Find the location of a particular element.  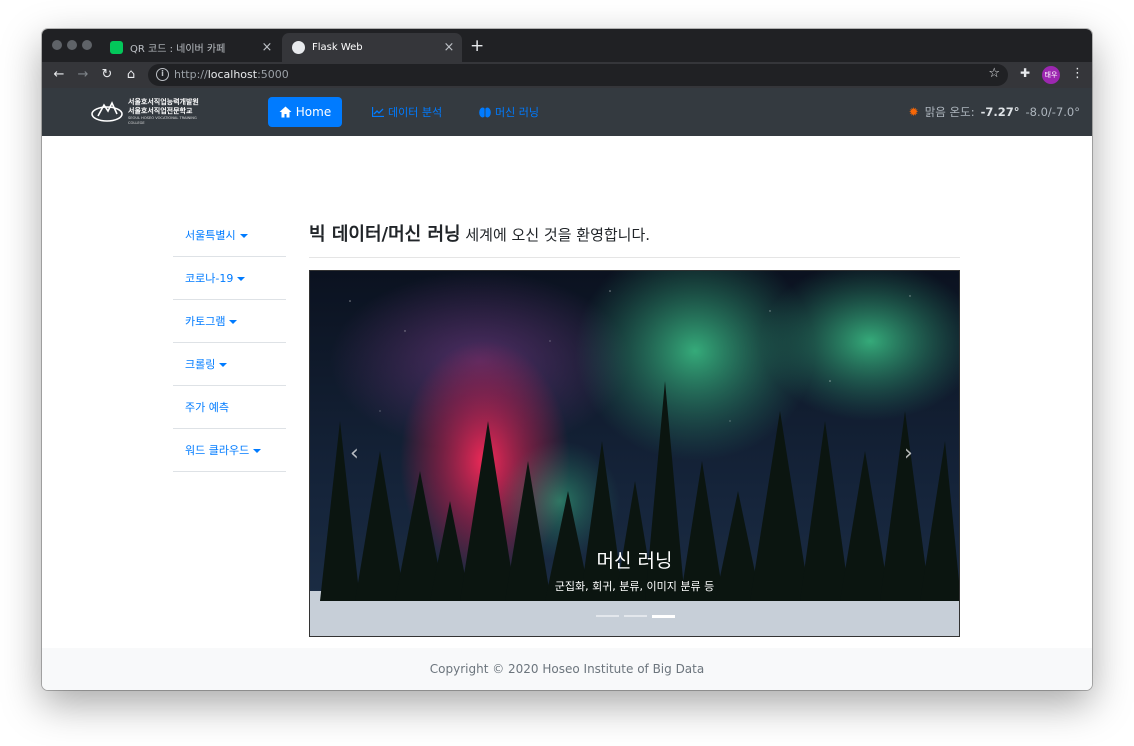

machine-learning-nav-link: 머신 러닝 is located at coordinates (509, 112).